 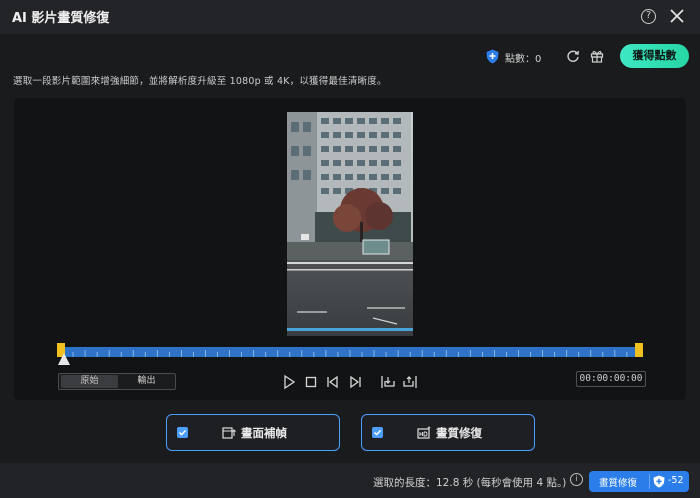 What do you see at coordinates (64, 359) in the screenshot?
I see `playhead-marker` at bounding box center [64, 359].